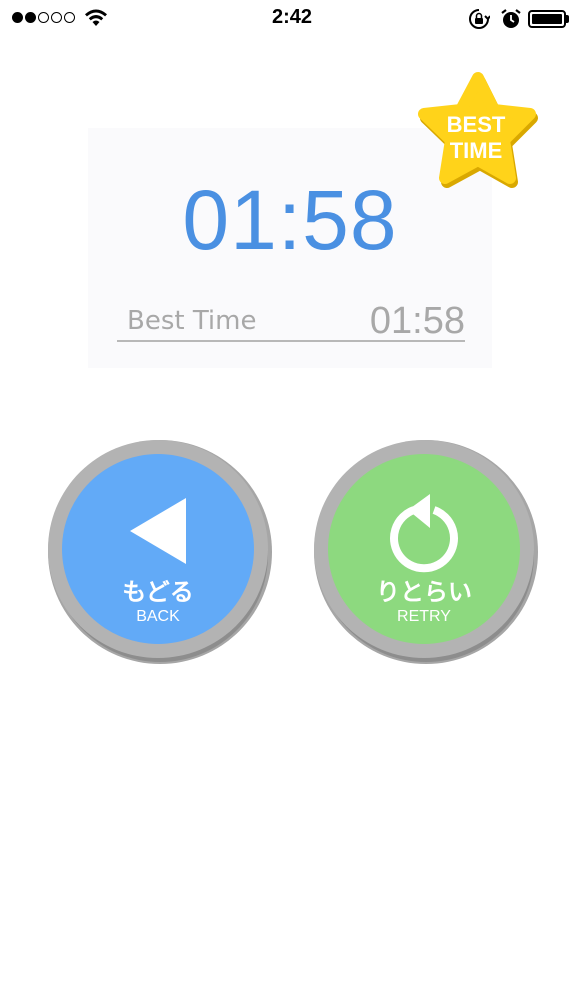 The width and height of the screenshot is (584, 1000). What do you see at coordinates (479, 19) in the screenshot?
I see `rotation-lock-icon` at bounding box center [479, 19].